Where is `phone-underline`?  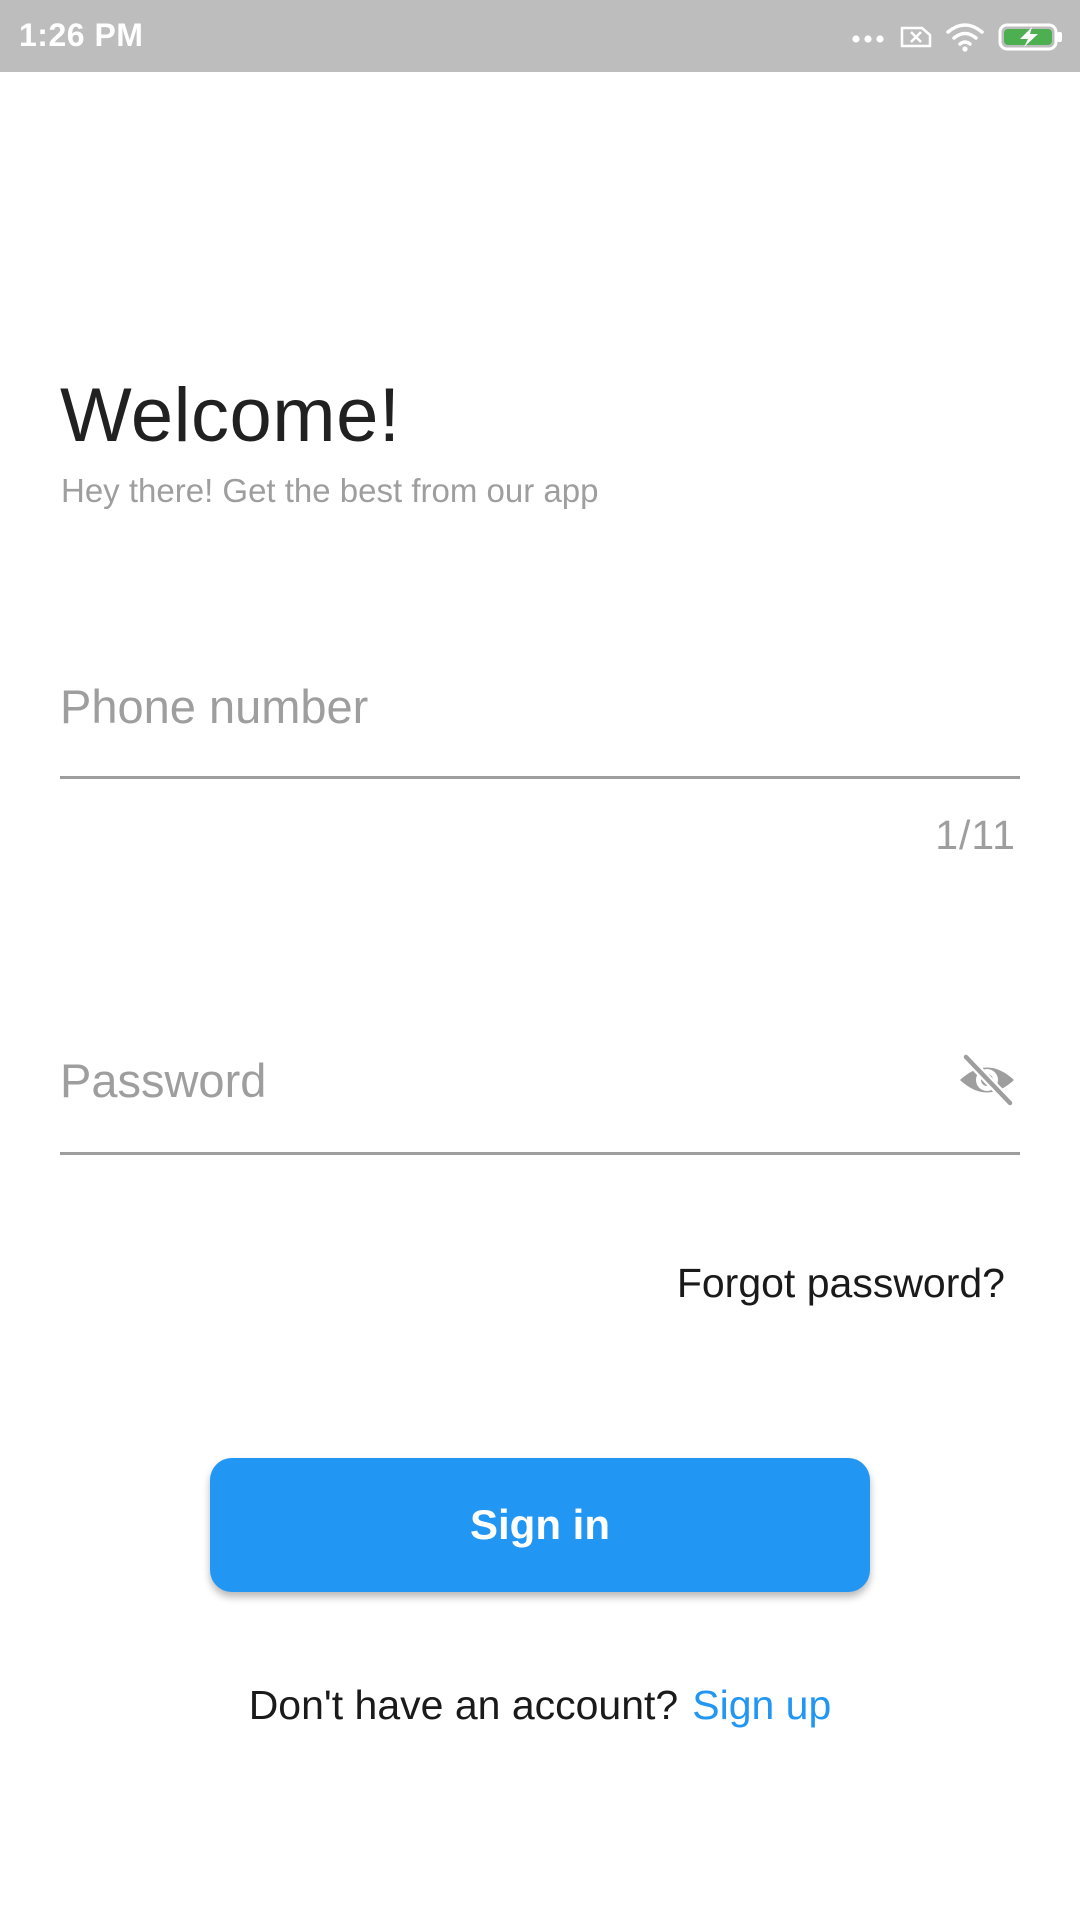
phone-underline is located at coordinates (540, 777).